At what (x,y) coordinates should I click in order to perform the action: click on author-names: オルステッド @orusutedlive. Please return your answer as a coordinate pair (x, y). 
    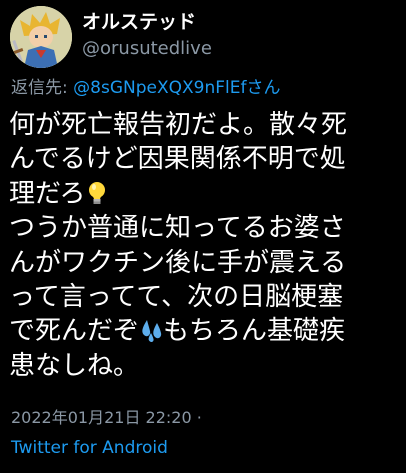
    Looking at the image, I should click on (147, 36).